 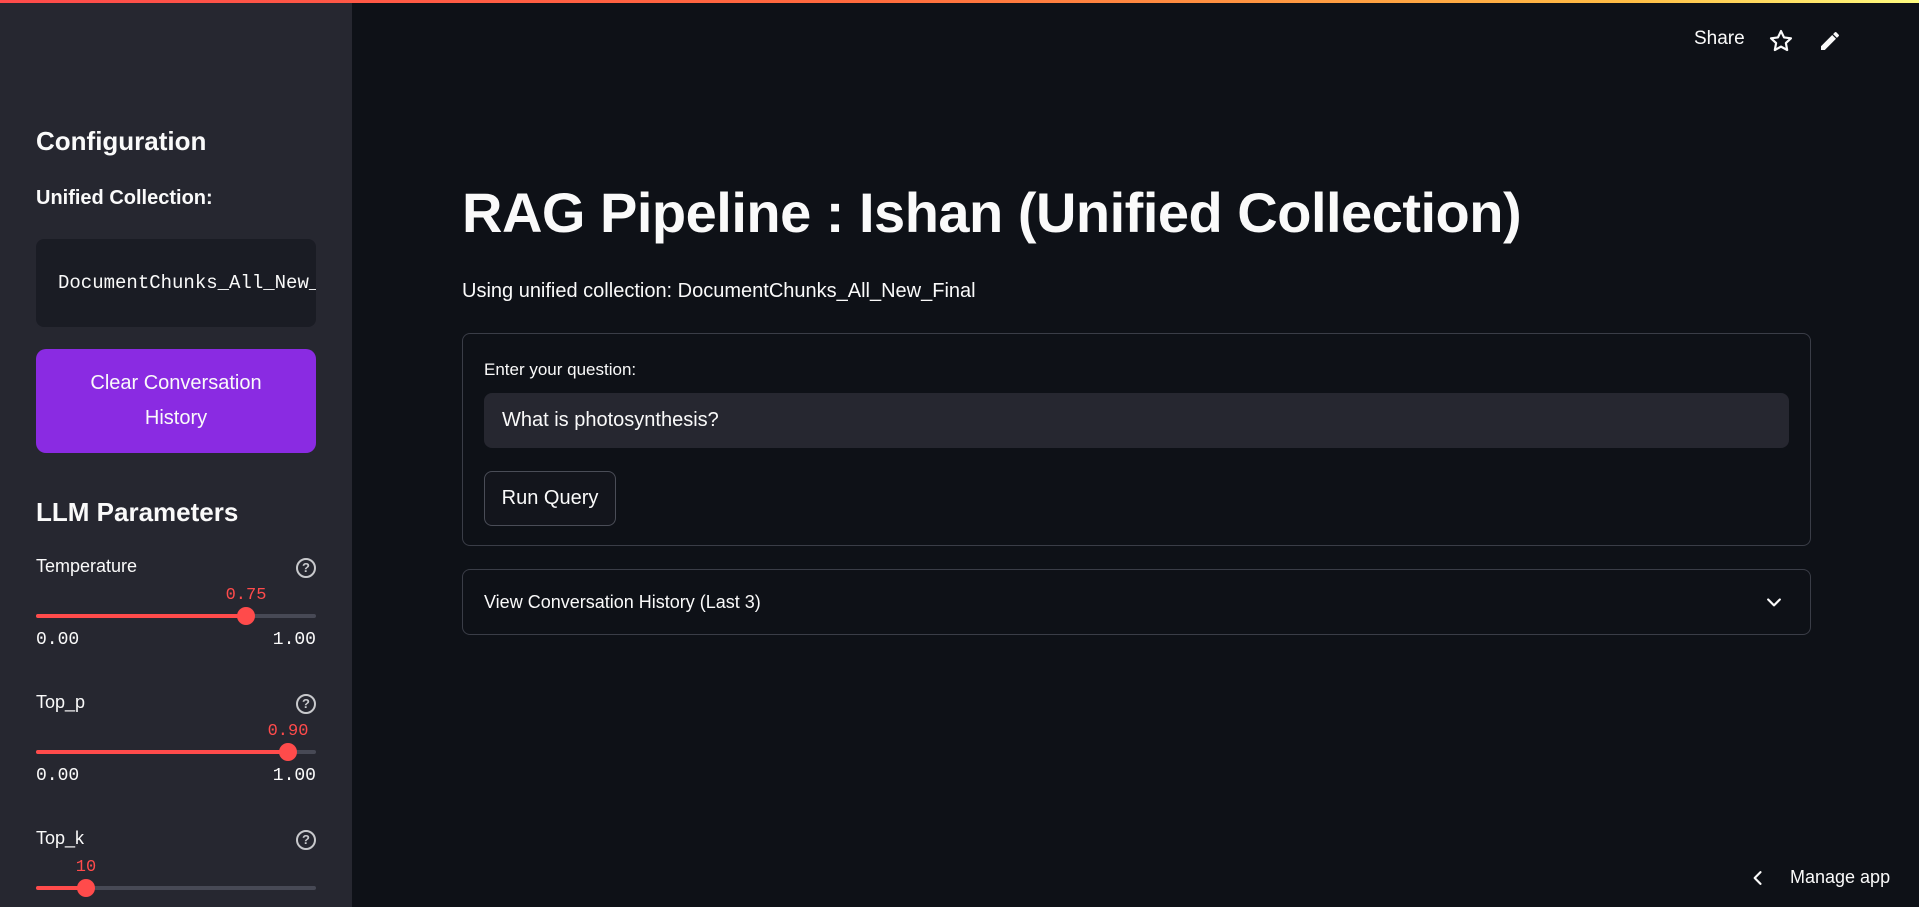 I want to click on top-k-slider-block: Top_k ? 10, so click(x=176, y=867).